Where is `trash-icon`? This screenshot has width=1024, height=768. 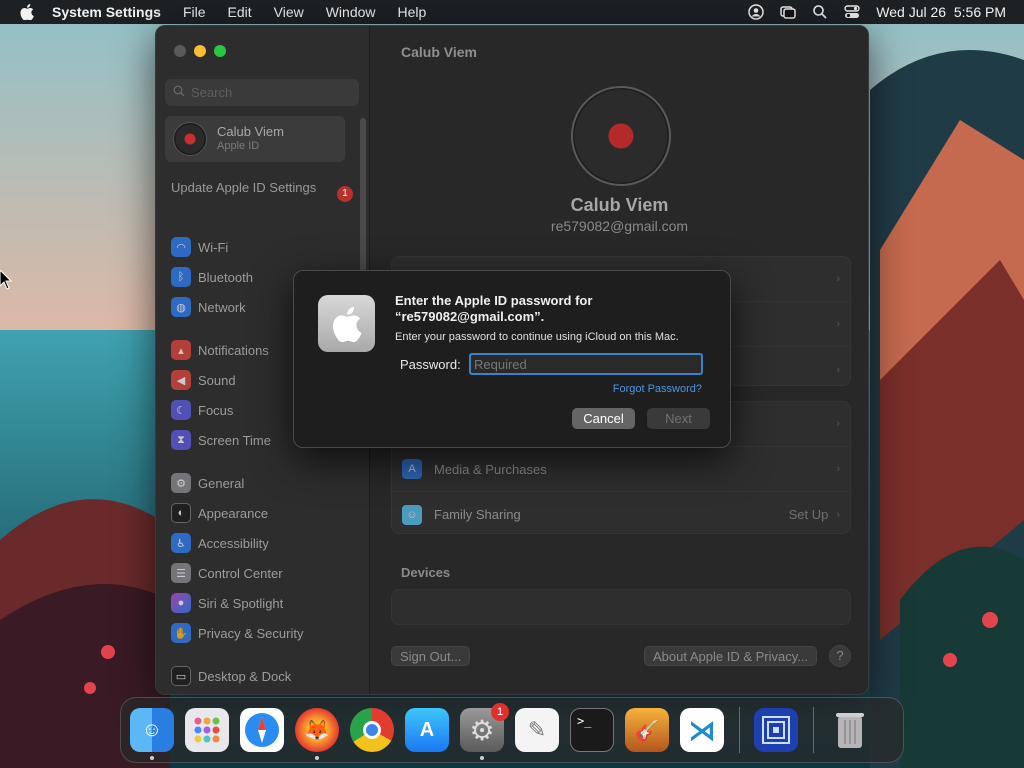
trash-icon is located at coordinates (850, 730).